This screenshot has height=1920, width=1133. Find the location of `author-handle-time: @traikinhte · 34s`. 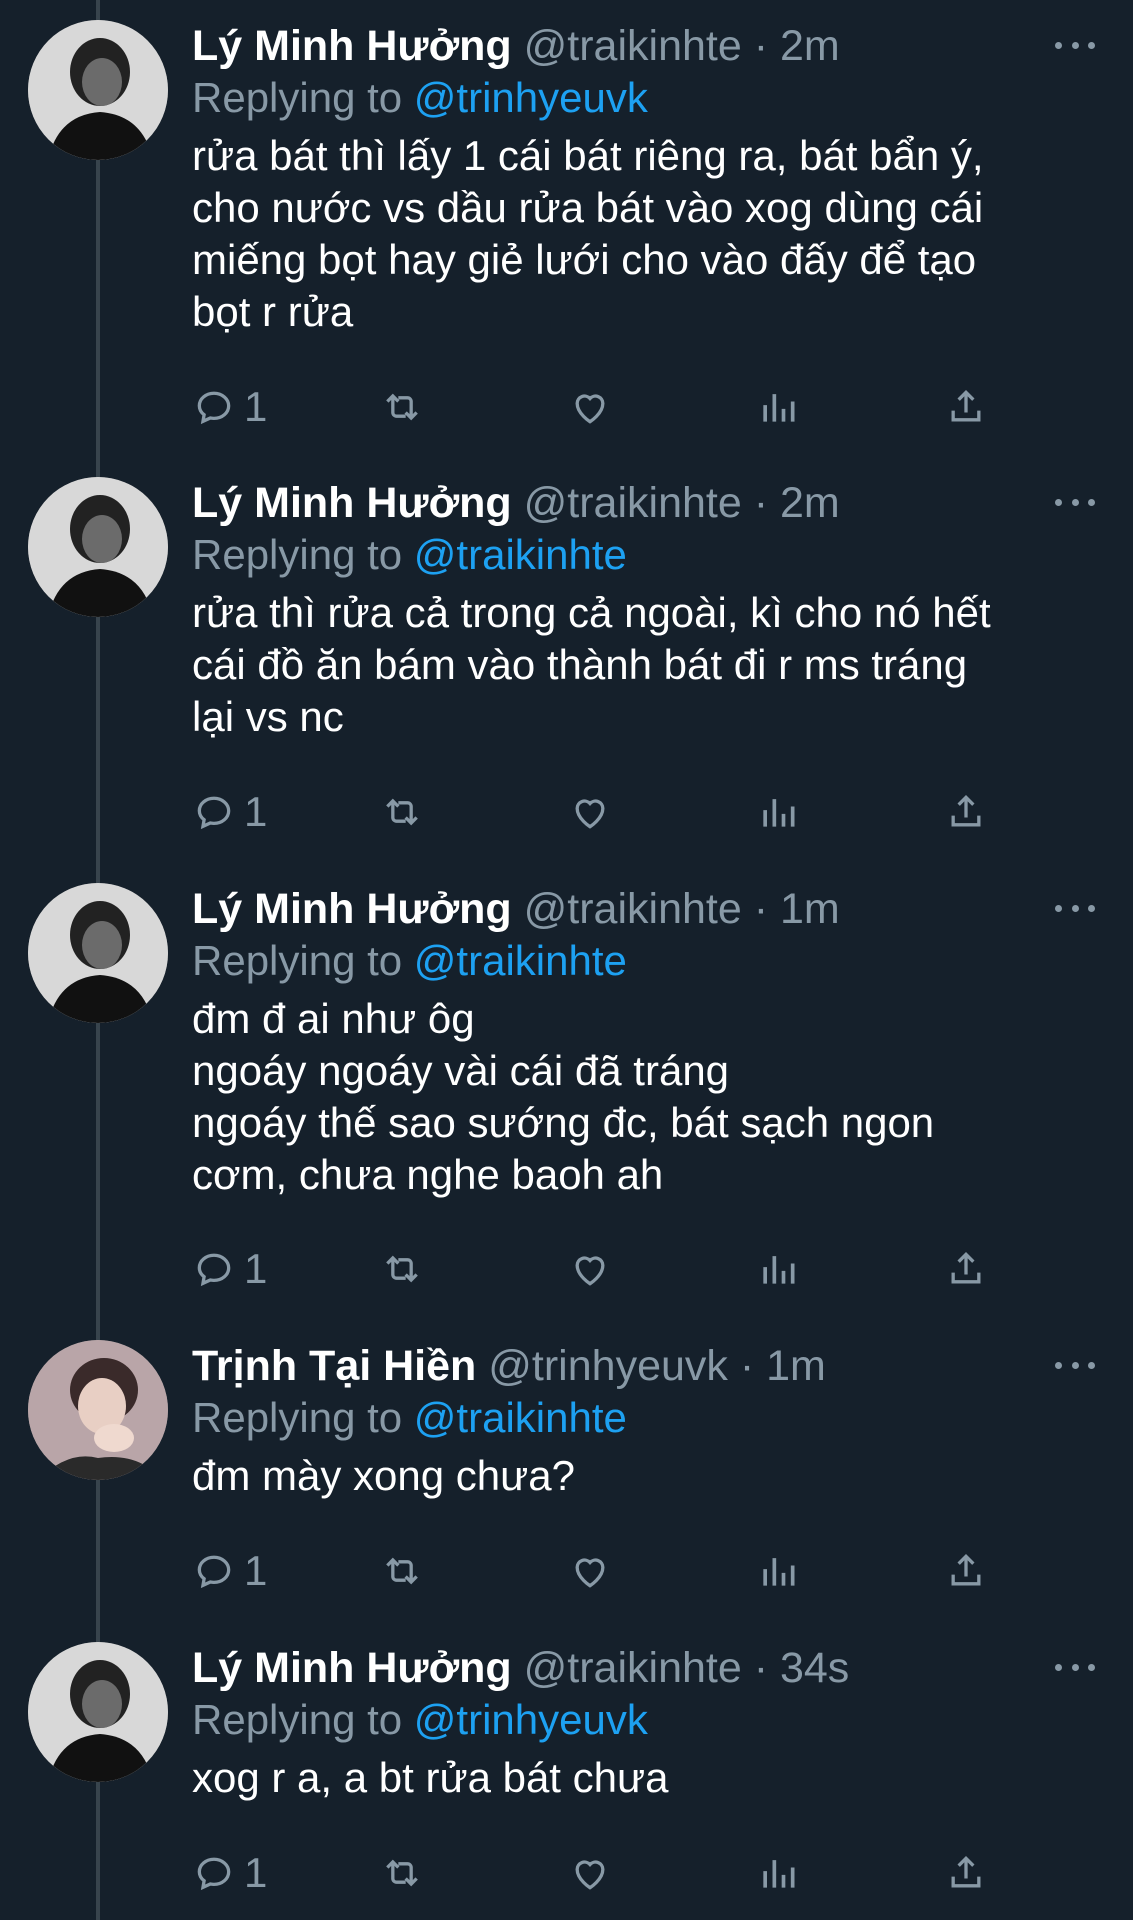

author-handle-time: @traikinhte · 34s is located at coordinates (686, 1668).